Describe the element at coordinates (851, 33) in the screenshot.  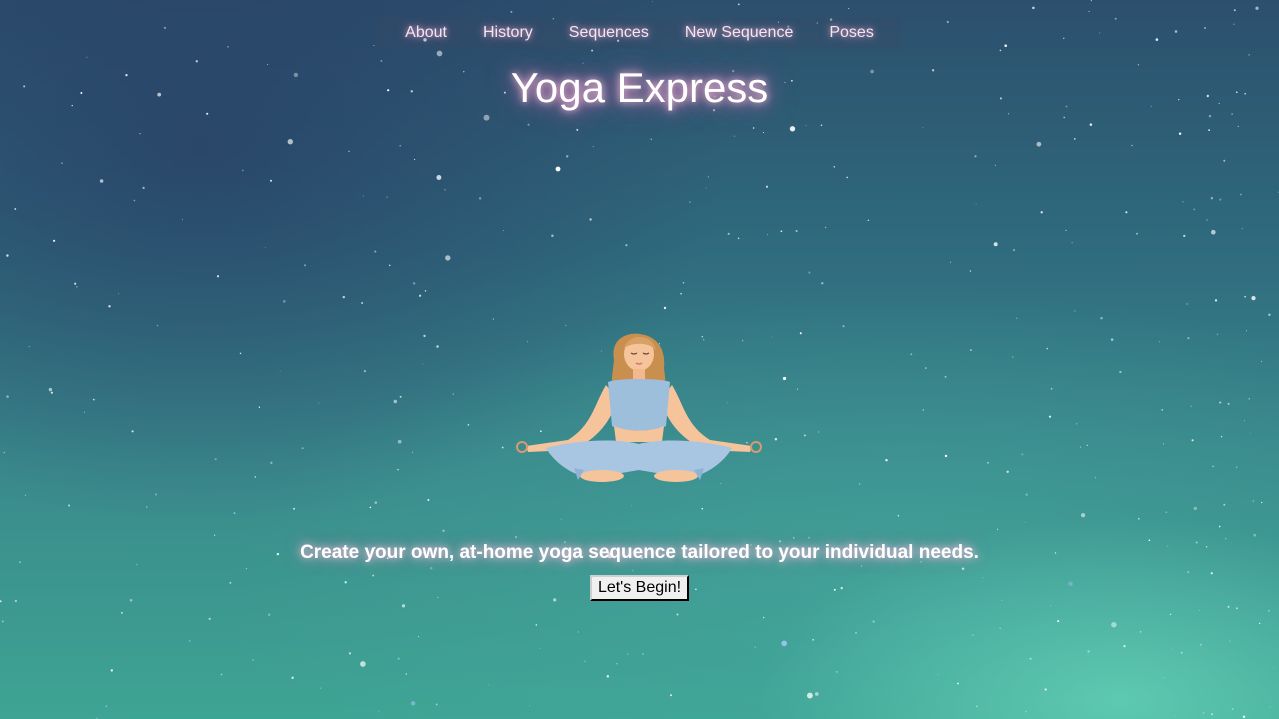
I see `nav-poses-link: Poses` at that location.